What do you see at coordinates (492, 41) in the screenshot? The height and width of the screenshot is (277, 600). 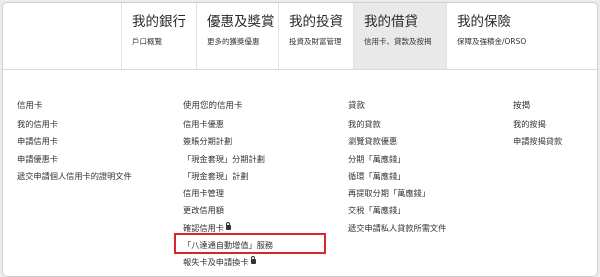 I see `nav-subtitle: 保障及強積金/ORSO` at bounding box center [492, 41].